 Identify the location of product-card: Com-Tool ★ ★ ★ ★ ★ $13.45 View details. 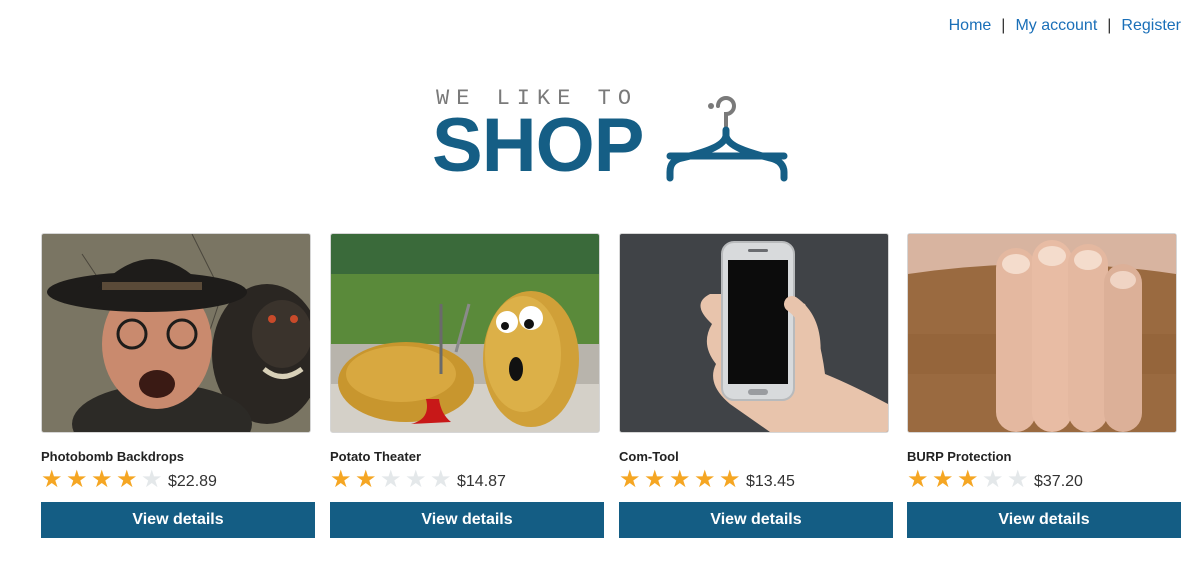
(756, 385).